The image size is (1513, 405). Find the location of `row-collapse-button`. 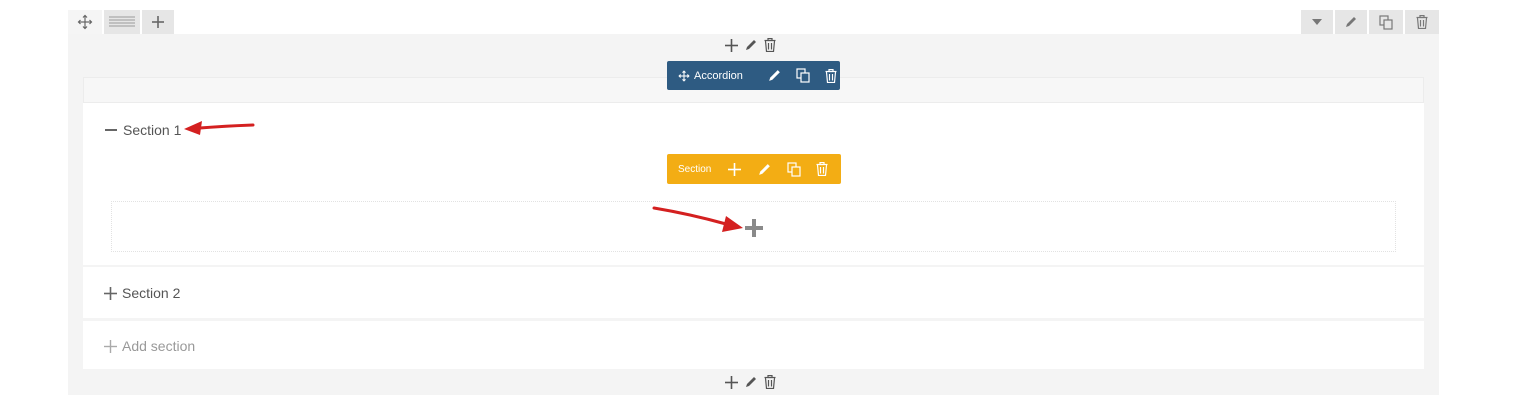

row-collapse-button is located at coordinates (1317, 22).